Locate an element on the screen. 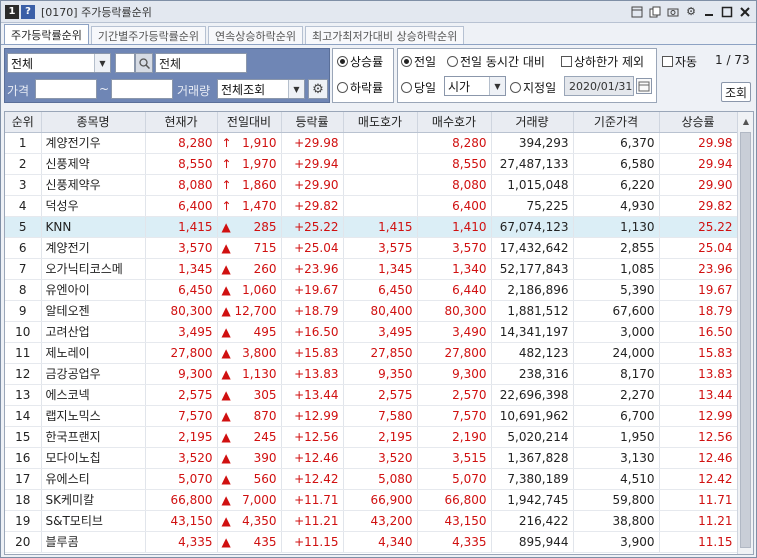 The height and width of the screenshot is (558, 757). col-change: 전일대비 is located at coordinates (249, 122).